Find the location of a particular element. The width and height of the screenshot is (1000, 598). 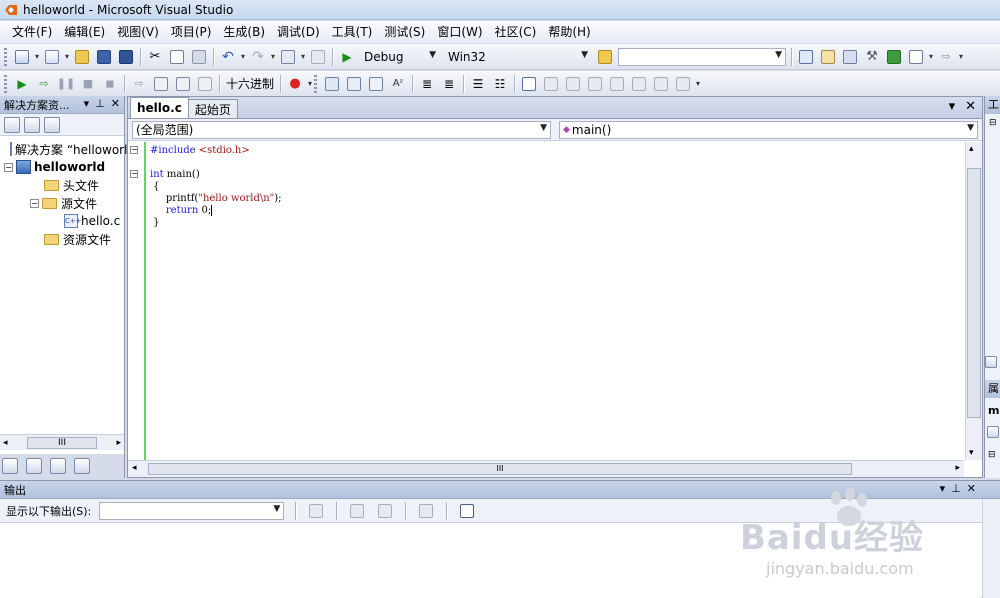

step-over-icon is located at coordinates (183, 84).